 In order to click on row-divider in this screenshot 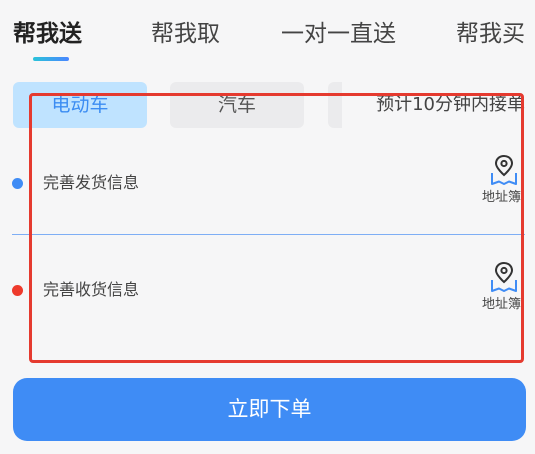, I will do `click(268, 234)`.